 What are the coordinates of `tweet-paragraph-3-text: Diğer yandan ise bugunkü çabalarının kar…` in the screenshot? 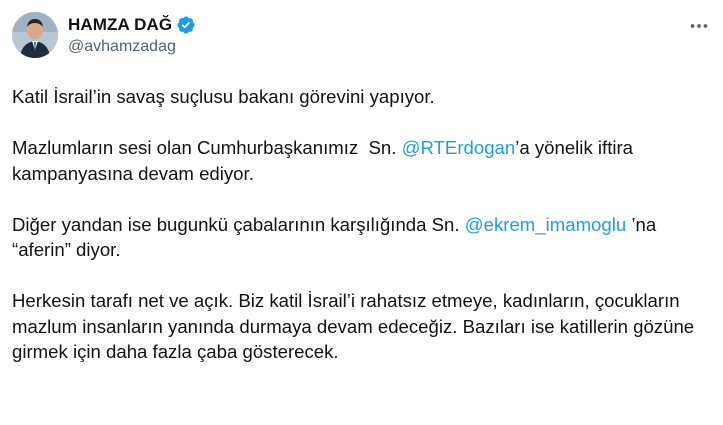 It's located at (238, 224).